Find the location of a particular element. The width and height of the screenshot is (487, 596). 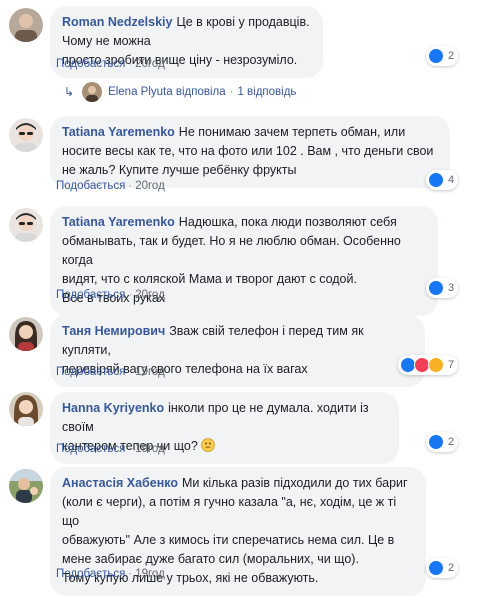

reply-avatar is located at coordinates (92, 92).